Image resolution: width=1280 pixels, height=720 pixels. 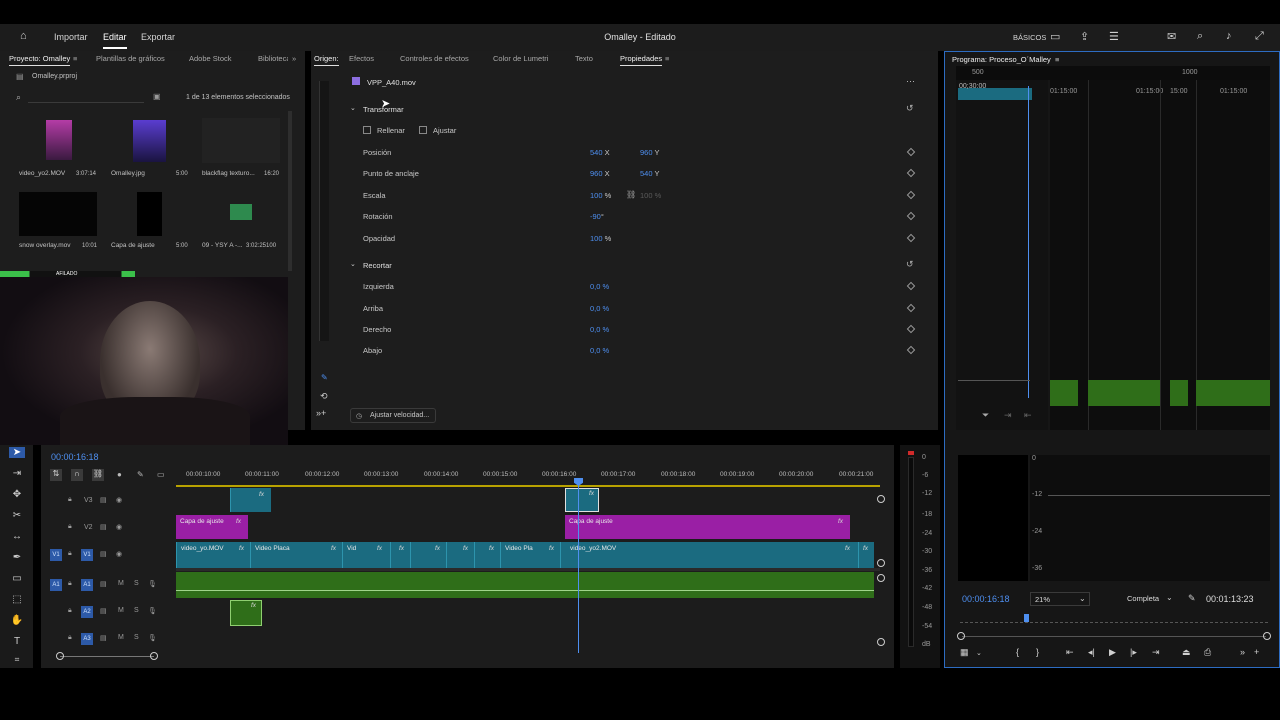 What do you see at coordinates (294, 58) in the screenshot?
I see `more-tabs-icon: »` at bounding box center [294, 58].